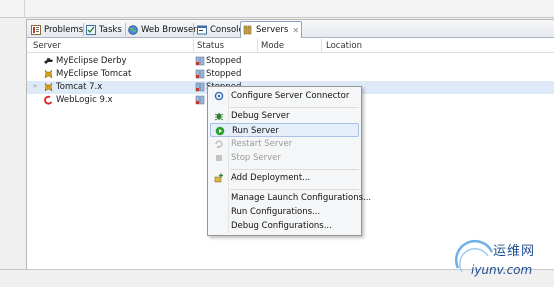 The height and width of the screenshot is (287, 554). I want to click on menu-item-configure-server-connector: Configure Server Connector, so click(284, 96).